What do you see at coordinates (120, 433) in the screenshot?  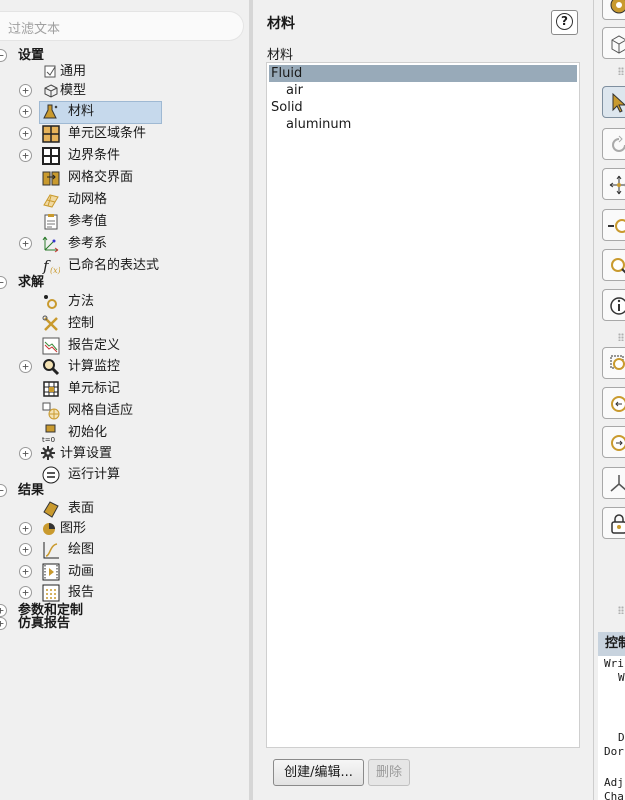 I see `tree-item-initialization: t=0 初始化` at bounding box center [120, 433].